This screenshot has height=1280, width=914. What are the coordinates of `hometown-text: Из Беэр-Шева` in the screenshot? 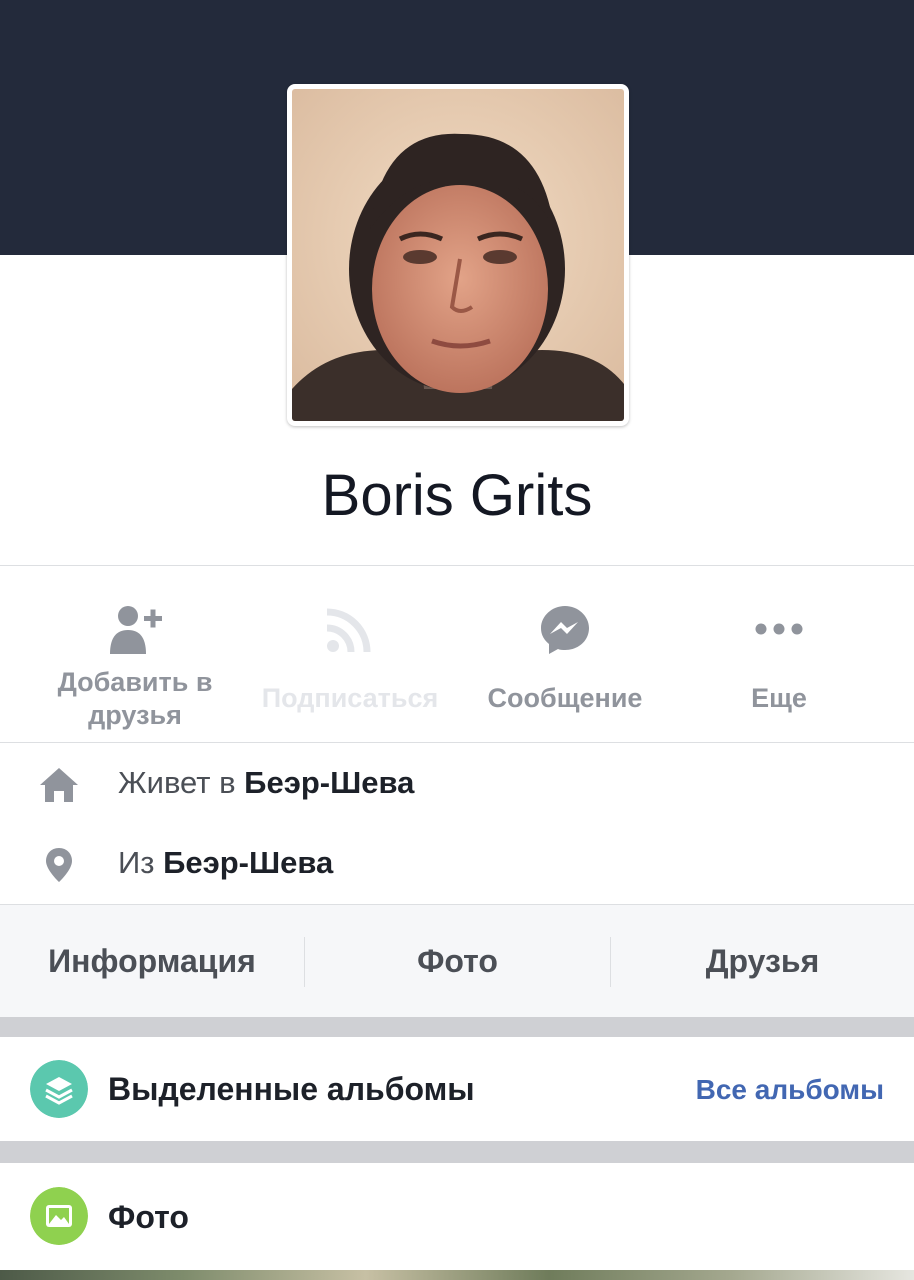 It's located at (226, 862).